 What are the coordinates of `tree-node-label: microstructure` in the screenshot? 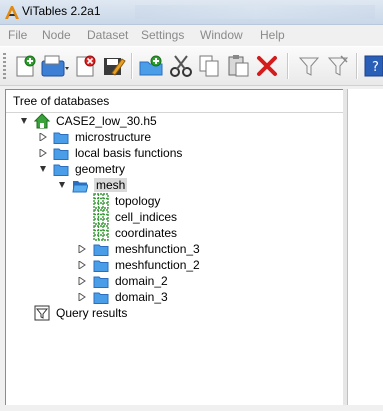 It's located at (113, 137).